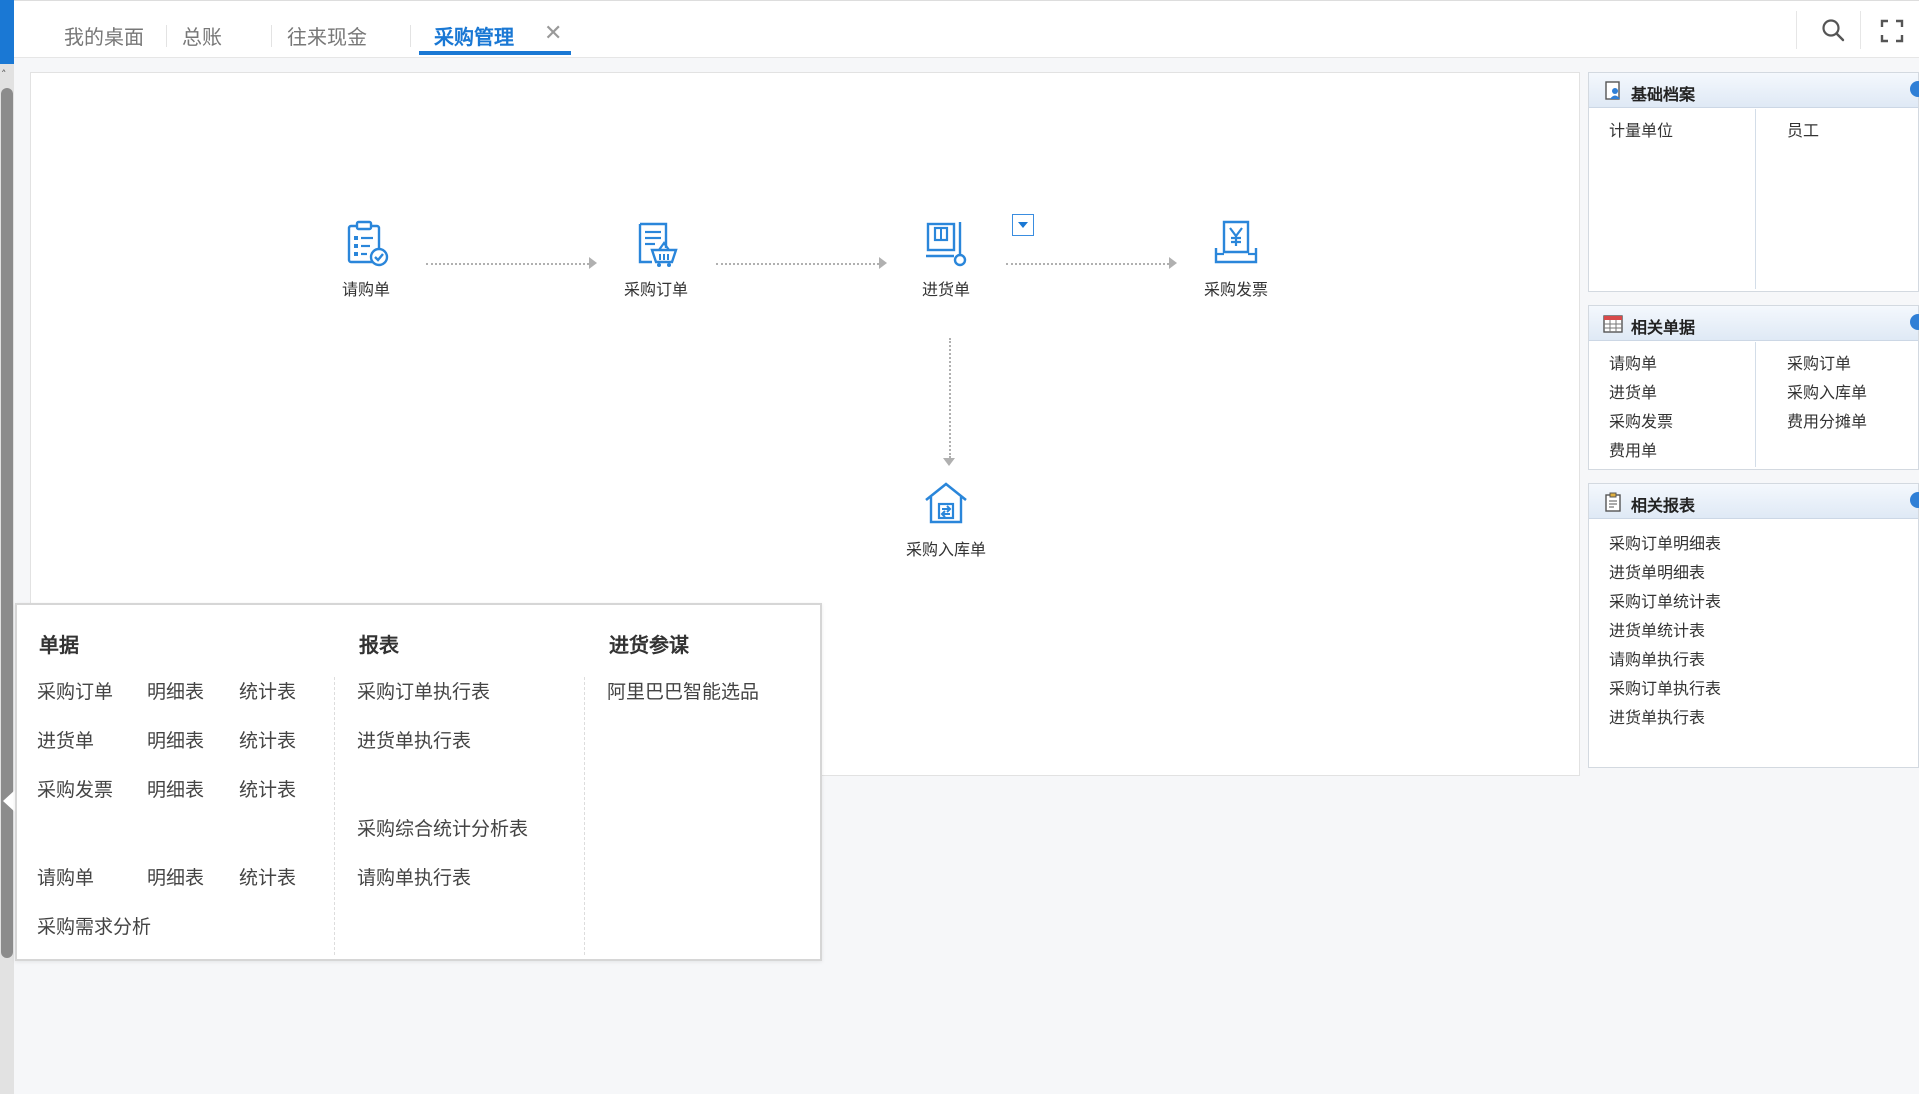 This screenshot has height=1094, width=1919. I want to click on menu-receipt-detail: 明细表, so click(175, 739).